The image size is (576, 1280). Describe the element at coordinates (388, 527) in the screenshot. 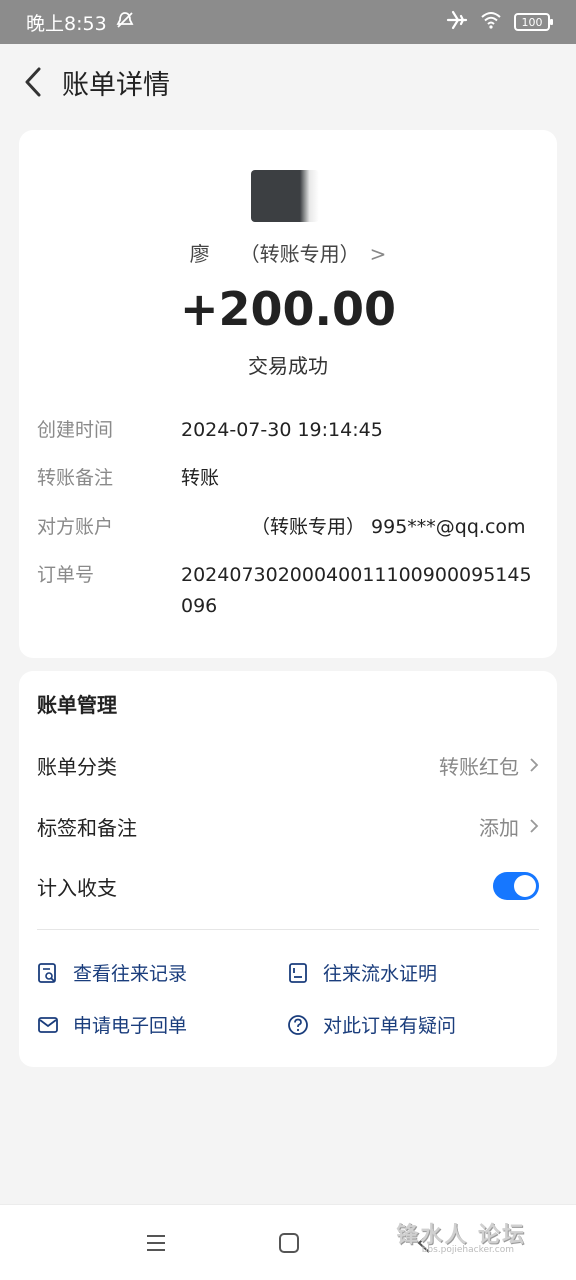

I see `detail-value: （转账专用） 995***@qq.com` at that location.